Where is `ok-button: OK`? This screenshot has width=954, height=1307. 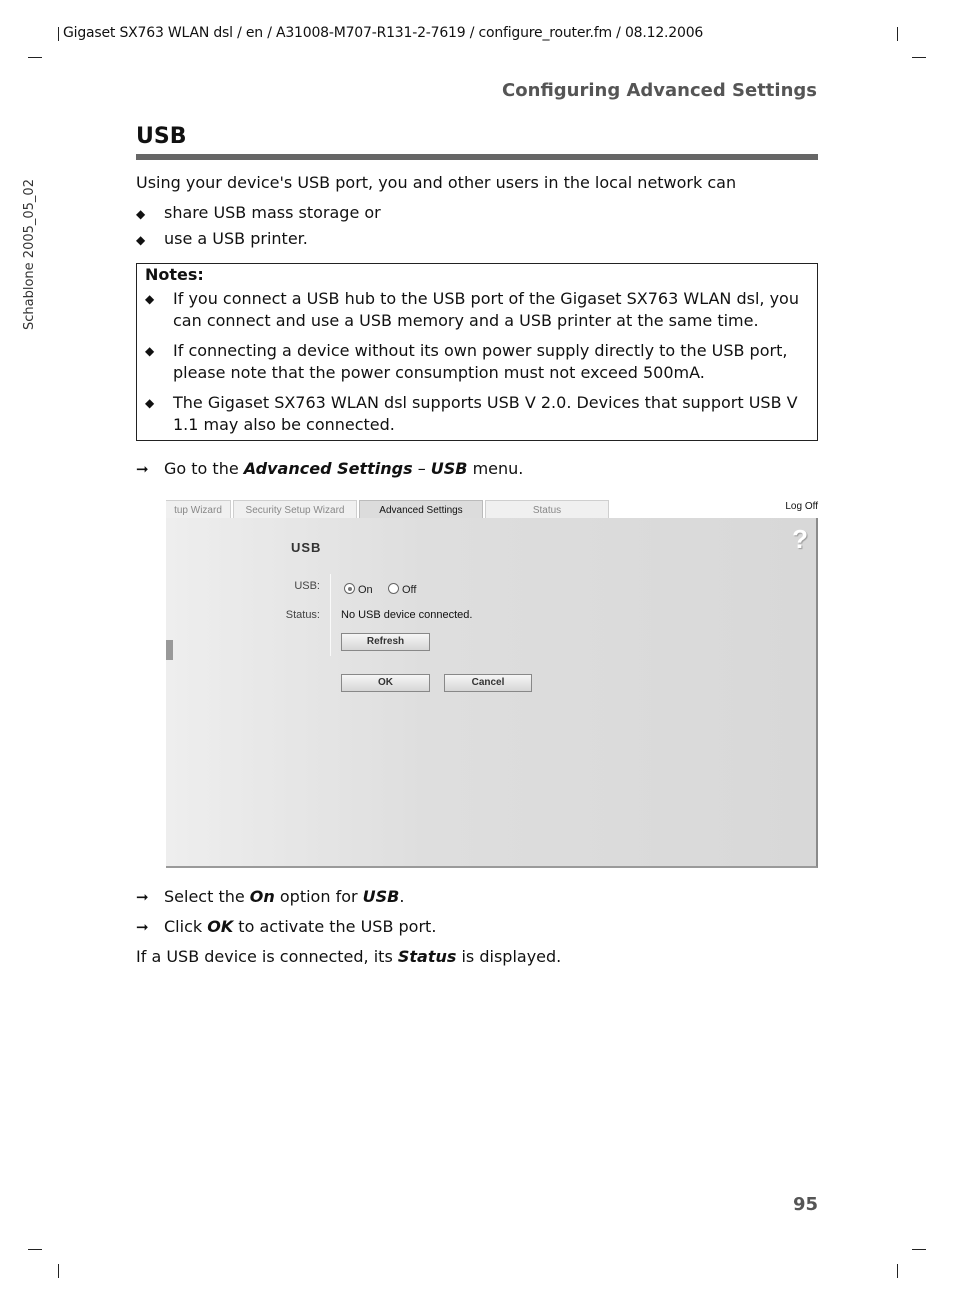 ok-button: OK is located at coordinates (385, 683).